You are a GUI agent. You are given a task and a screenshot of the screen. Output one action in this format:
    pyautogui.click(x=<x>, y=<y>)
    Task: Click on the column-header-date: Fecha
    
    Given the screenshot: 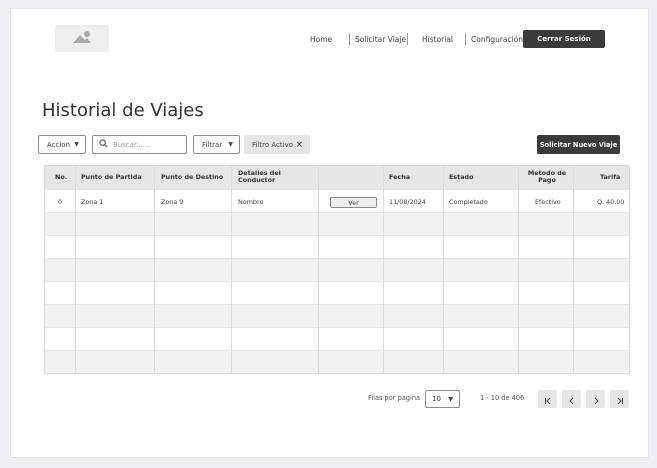 What is the action you would take?
    pyautogui.click(x=400, y=177)
    